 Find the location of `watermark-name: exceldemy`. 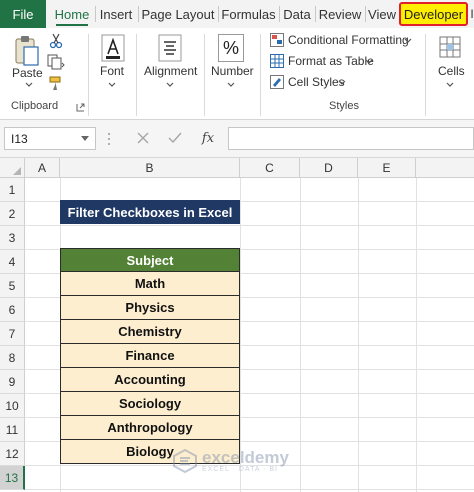

watermark-name: exceldemy is located at coordinates (245, 457).